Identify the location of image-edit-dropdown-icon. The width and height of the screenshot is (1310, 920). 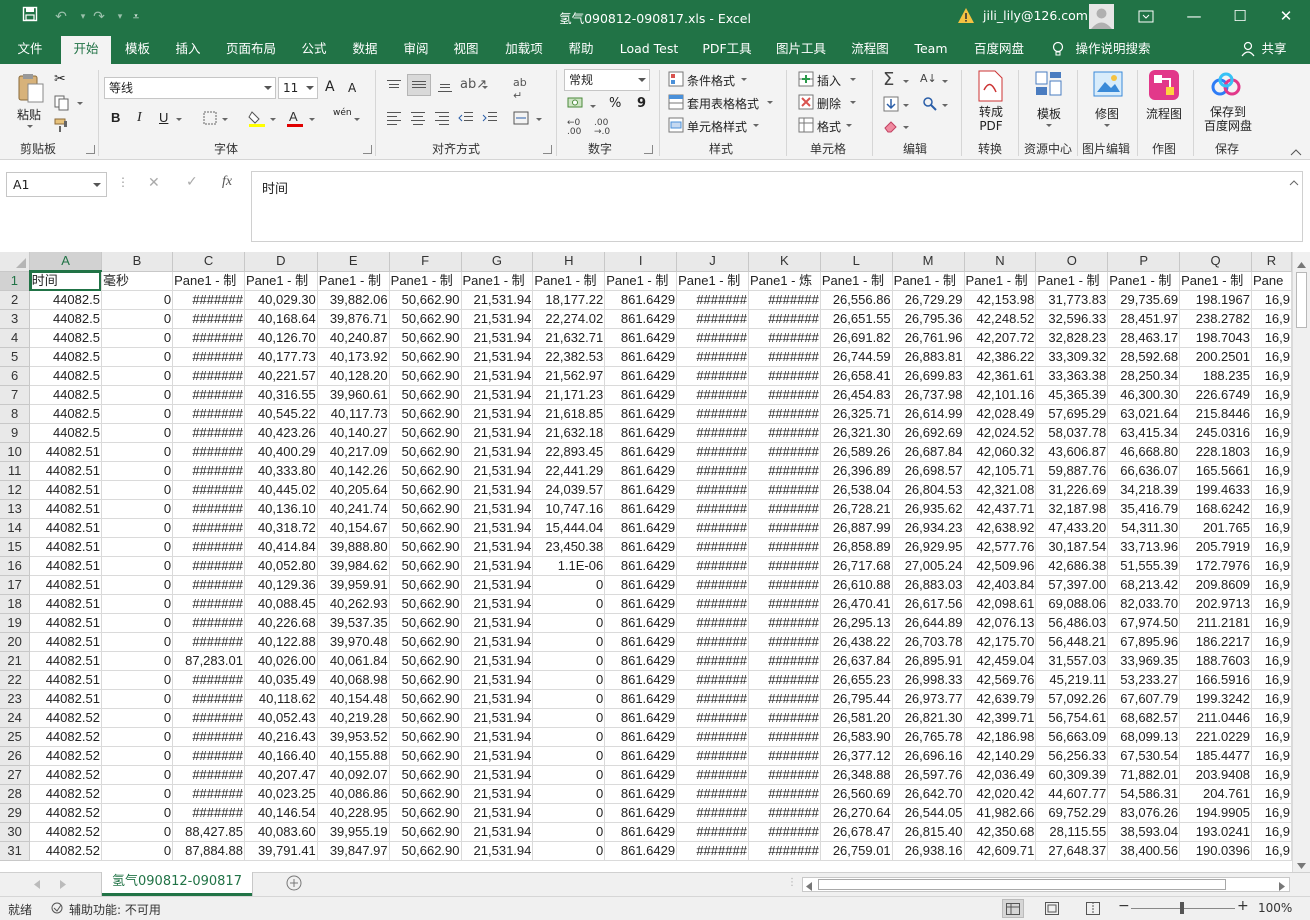
(1107, 125).